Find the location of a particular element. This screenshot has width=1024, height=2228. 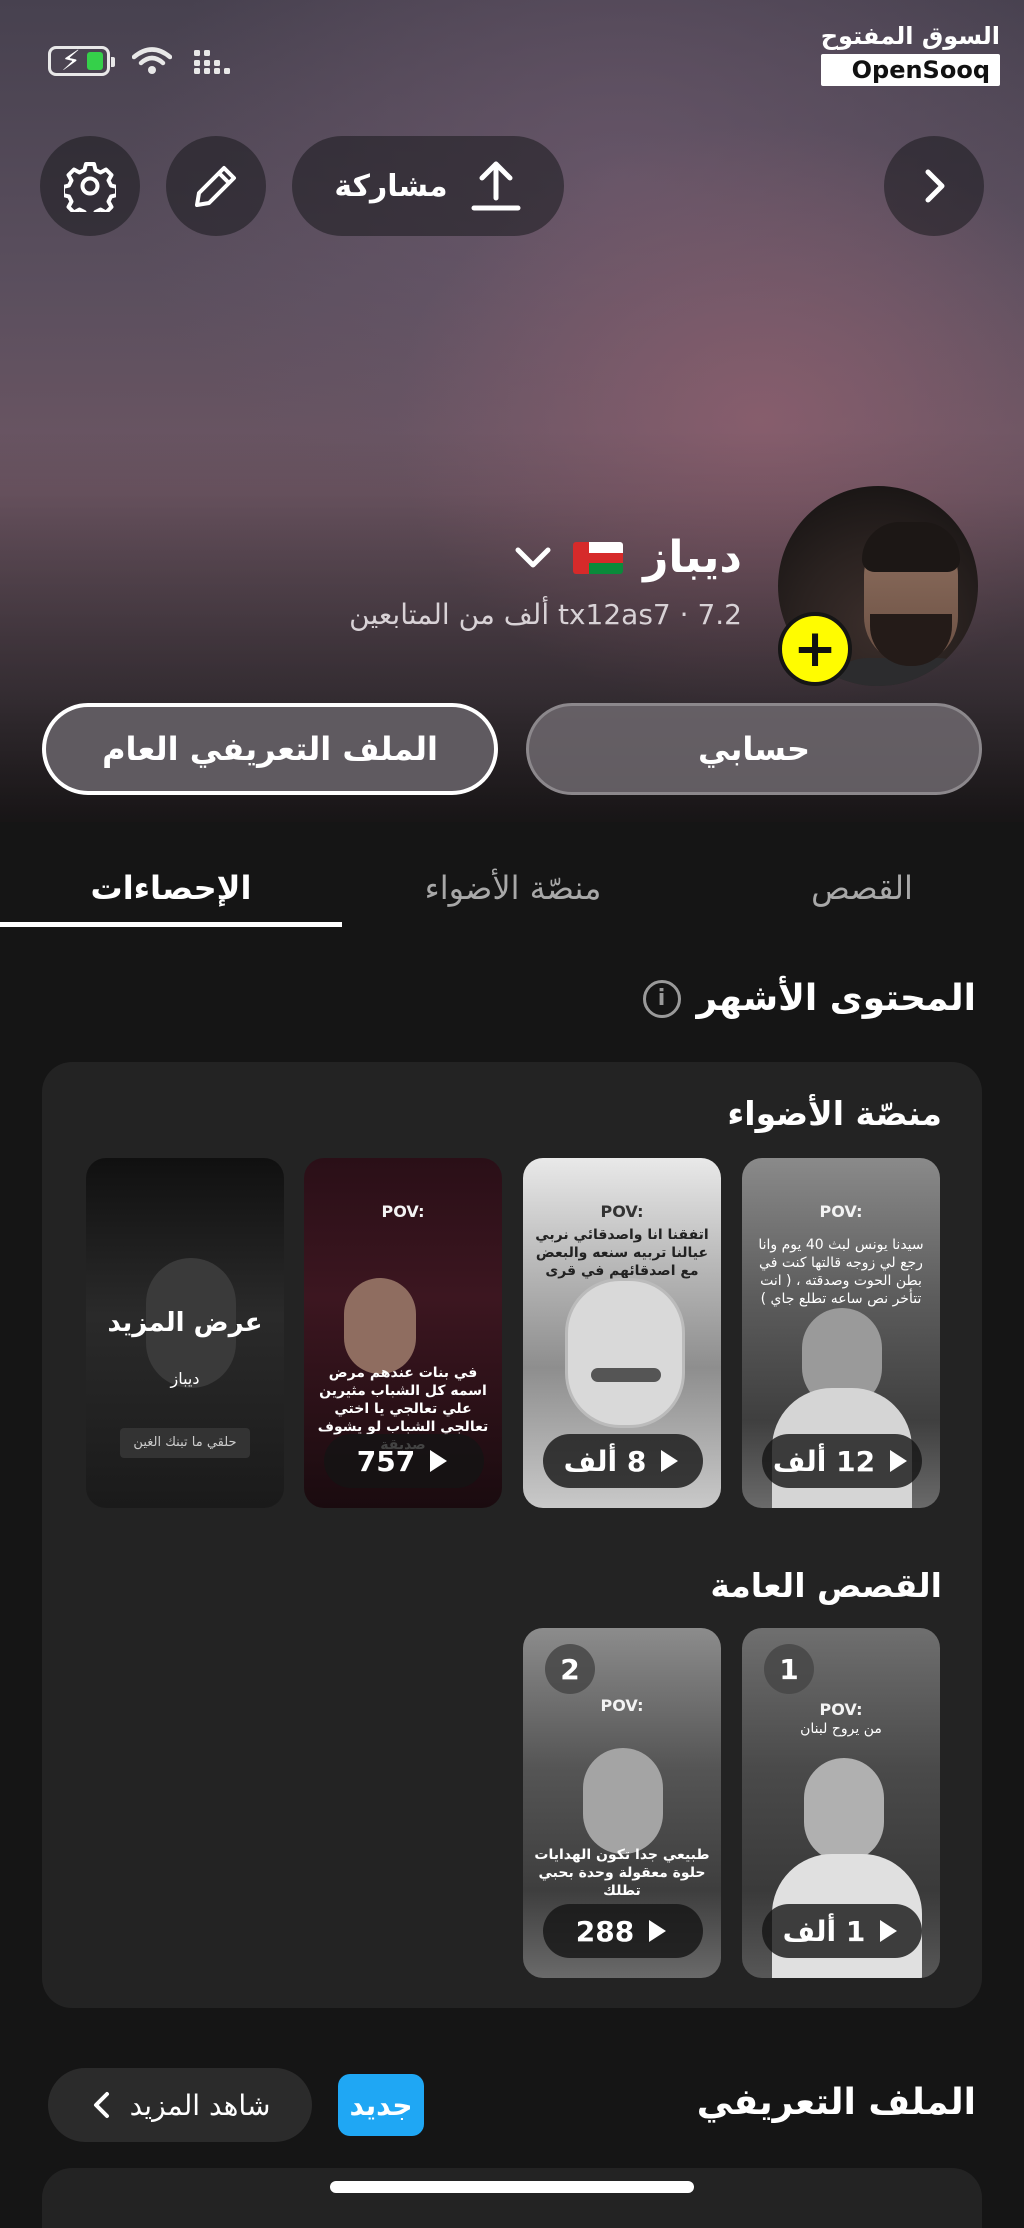

top-content-title: المحتوى الأشهر is located at coordinates (836, 998).